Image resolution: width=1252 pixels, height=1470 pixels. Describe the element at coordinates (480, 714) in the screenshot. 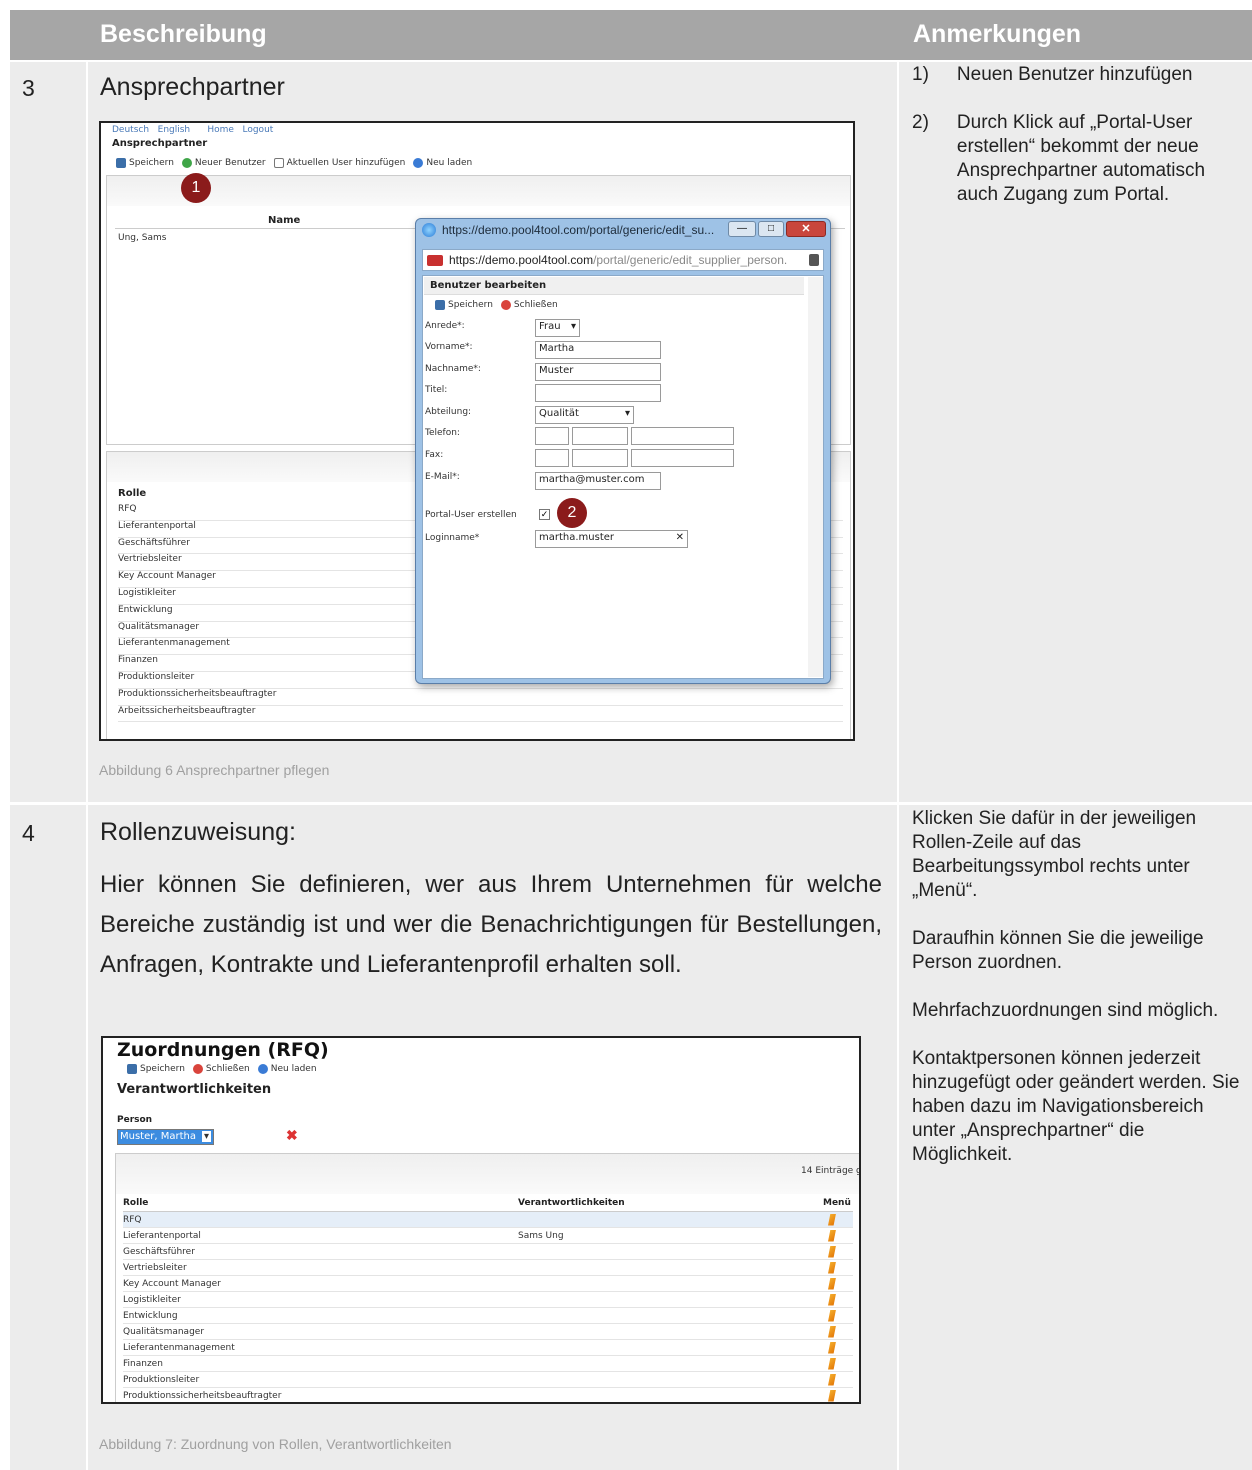

I see `list-item: Arbeitssicherheitsbeauftragter` at that location.